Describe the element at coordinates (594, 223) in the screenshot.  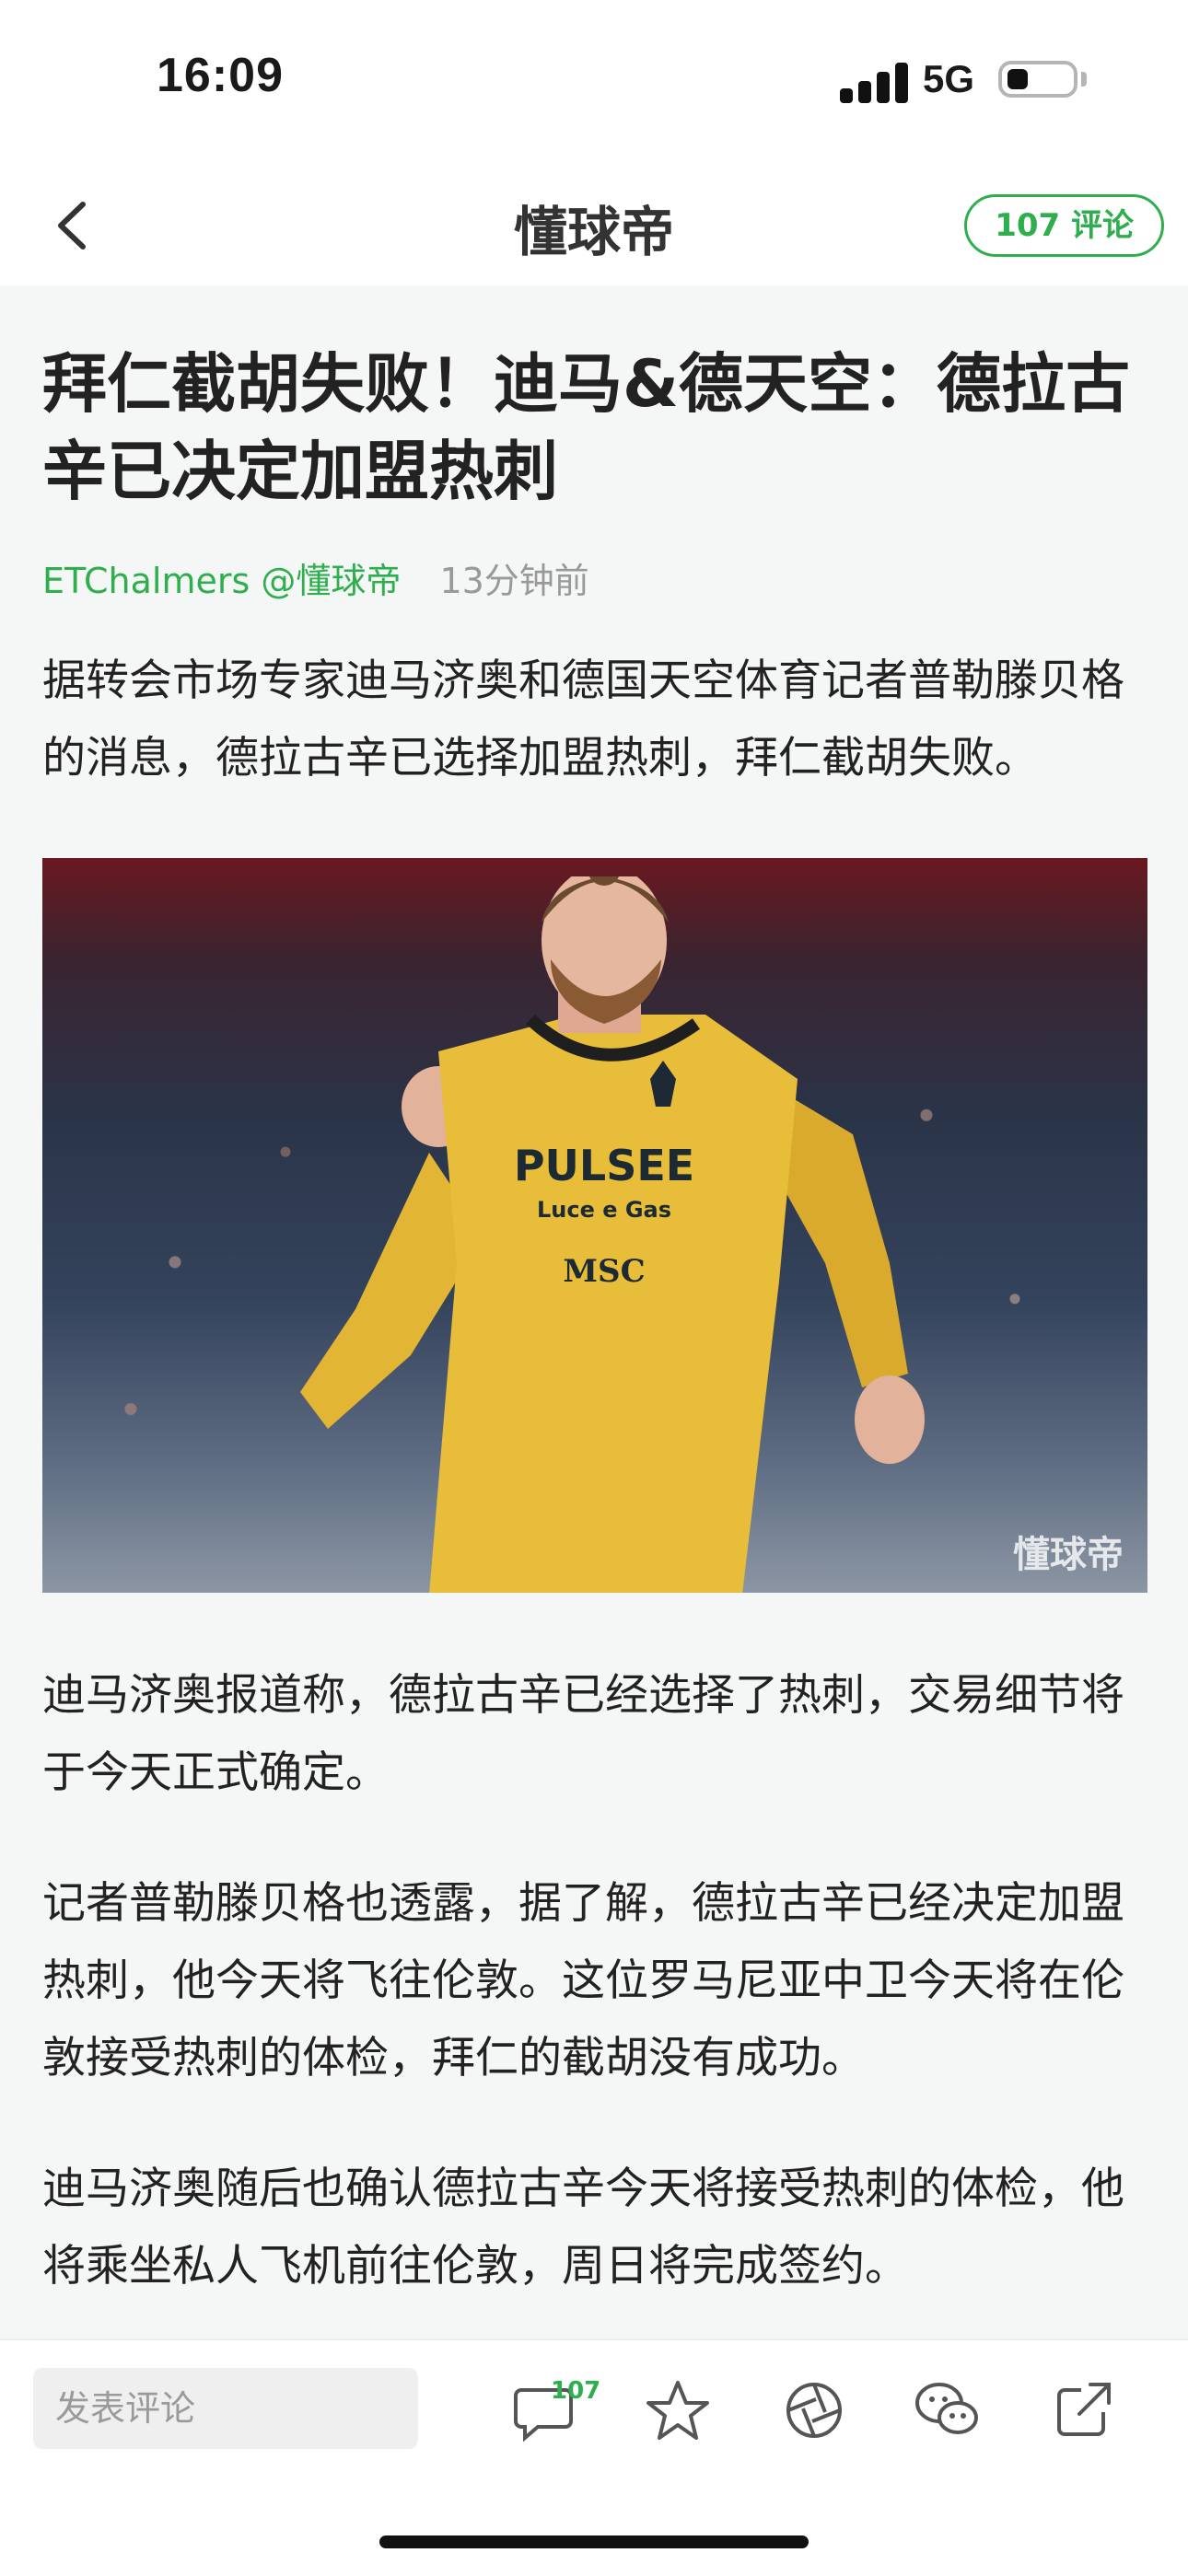
I see `nav-bar: 懂球帝 107 评论` at that location.